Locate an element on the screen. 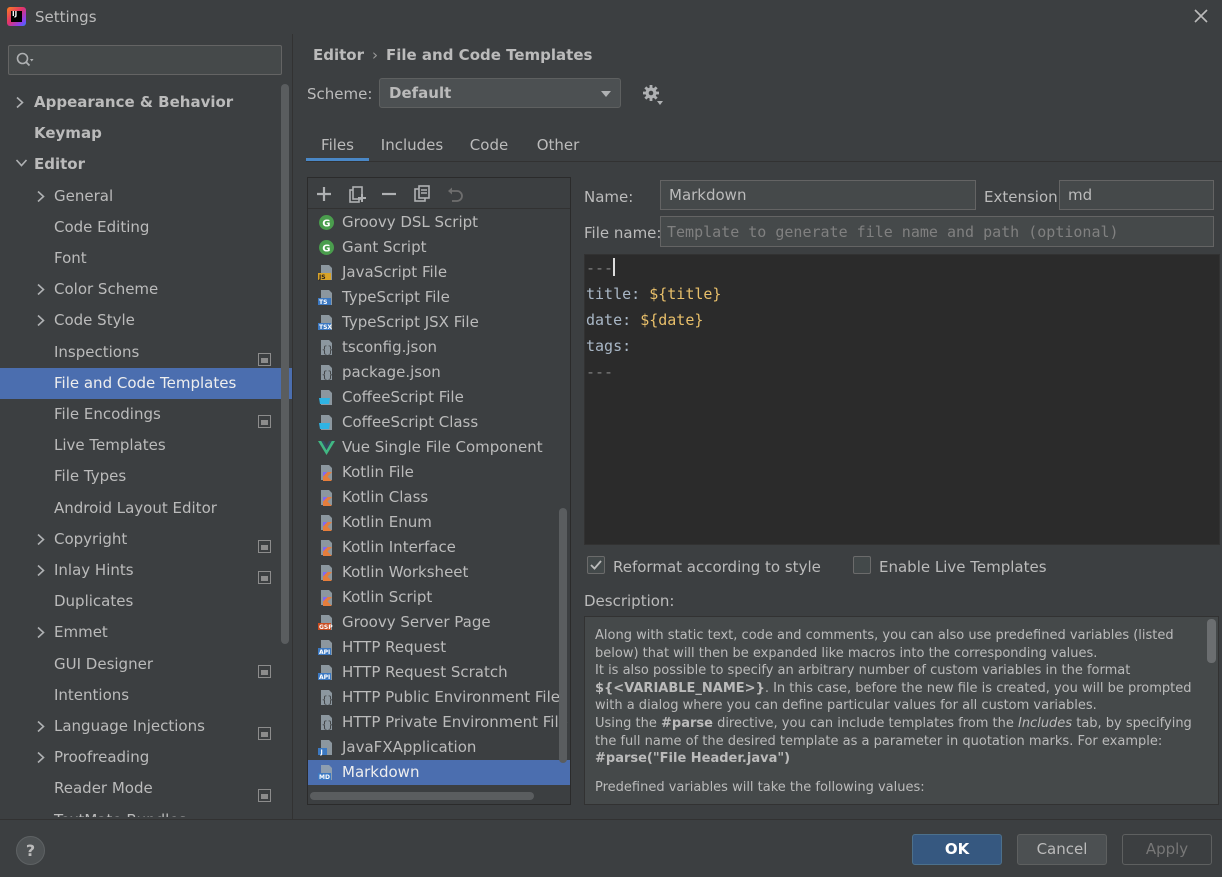 The width and height of the screenshot is (1222, 877). sidebar-item-inlay-hints: Inlay Hints is located at coordinates (146, 570).